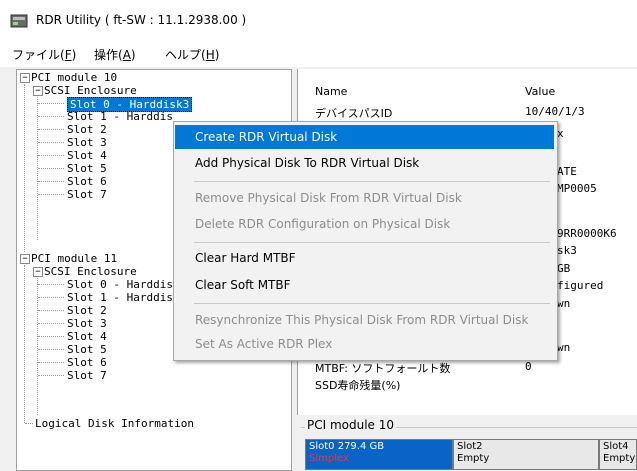 The image size is (637, 471). I want to click on tree-slot-10-7: Slot 7, so click(87, 194).